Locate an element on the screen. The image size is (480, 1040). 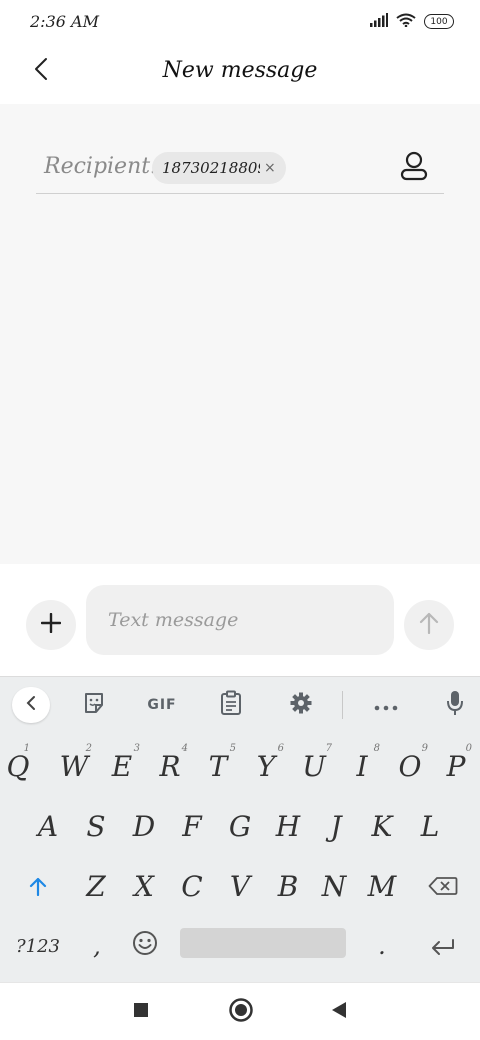
backspace-icon is located at coordinates (443, 886).